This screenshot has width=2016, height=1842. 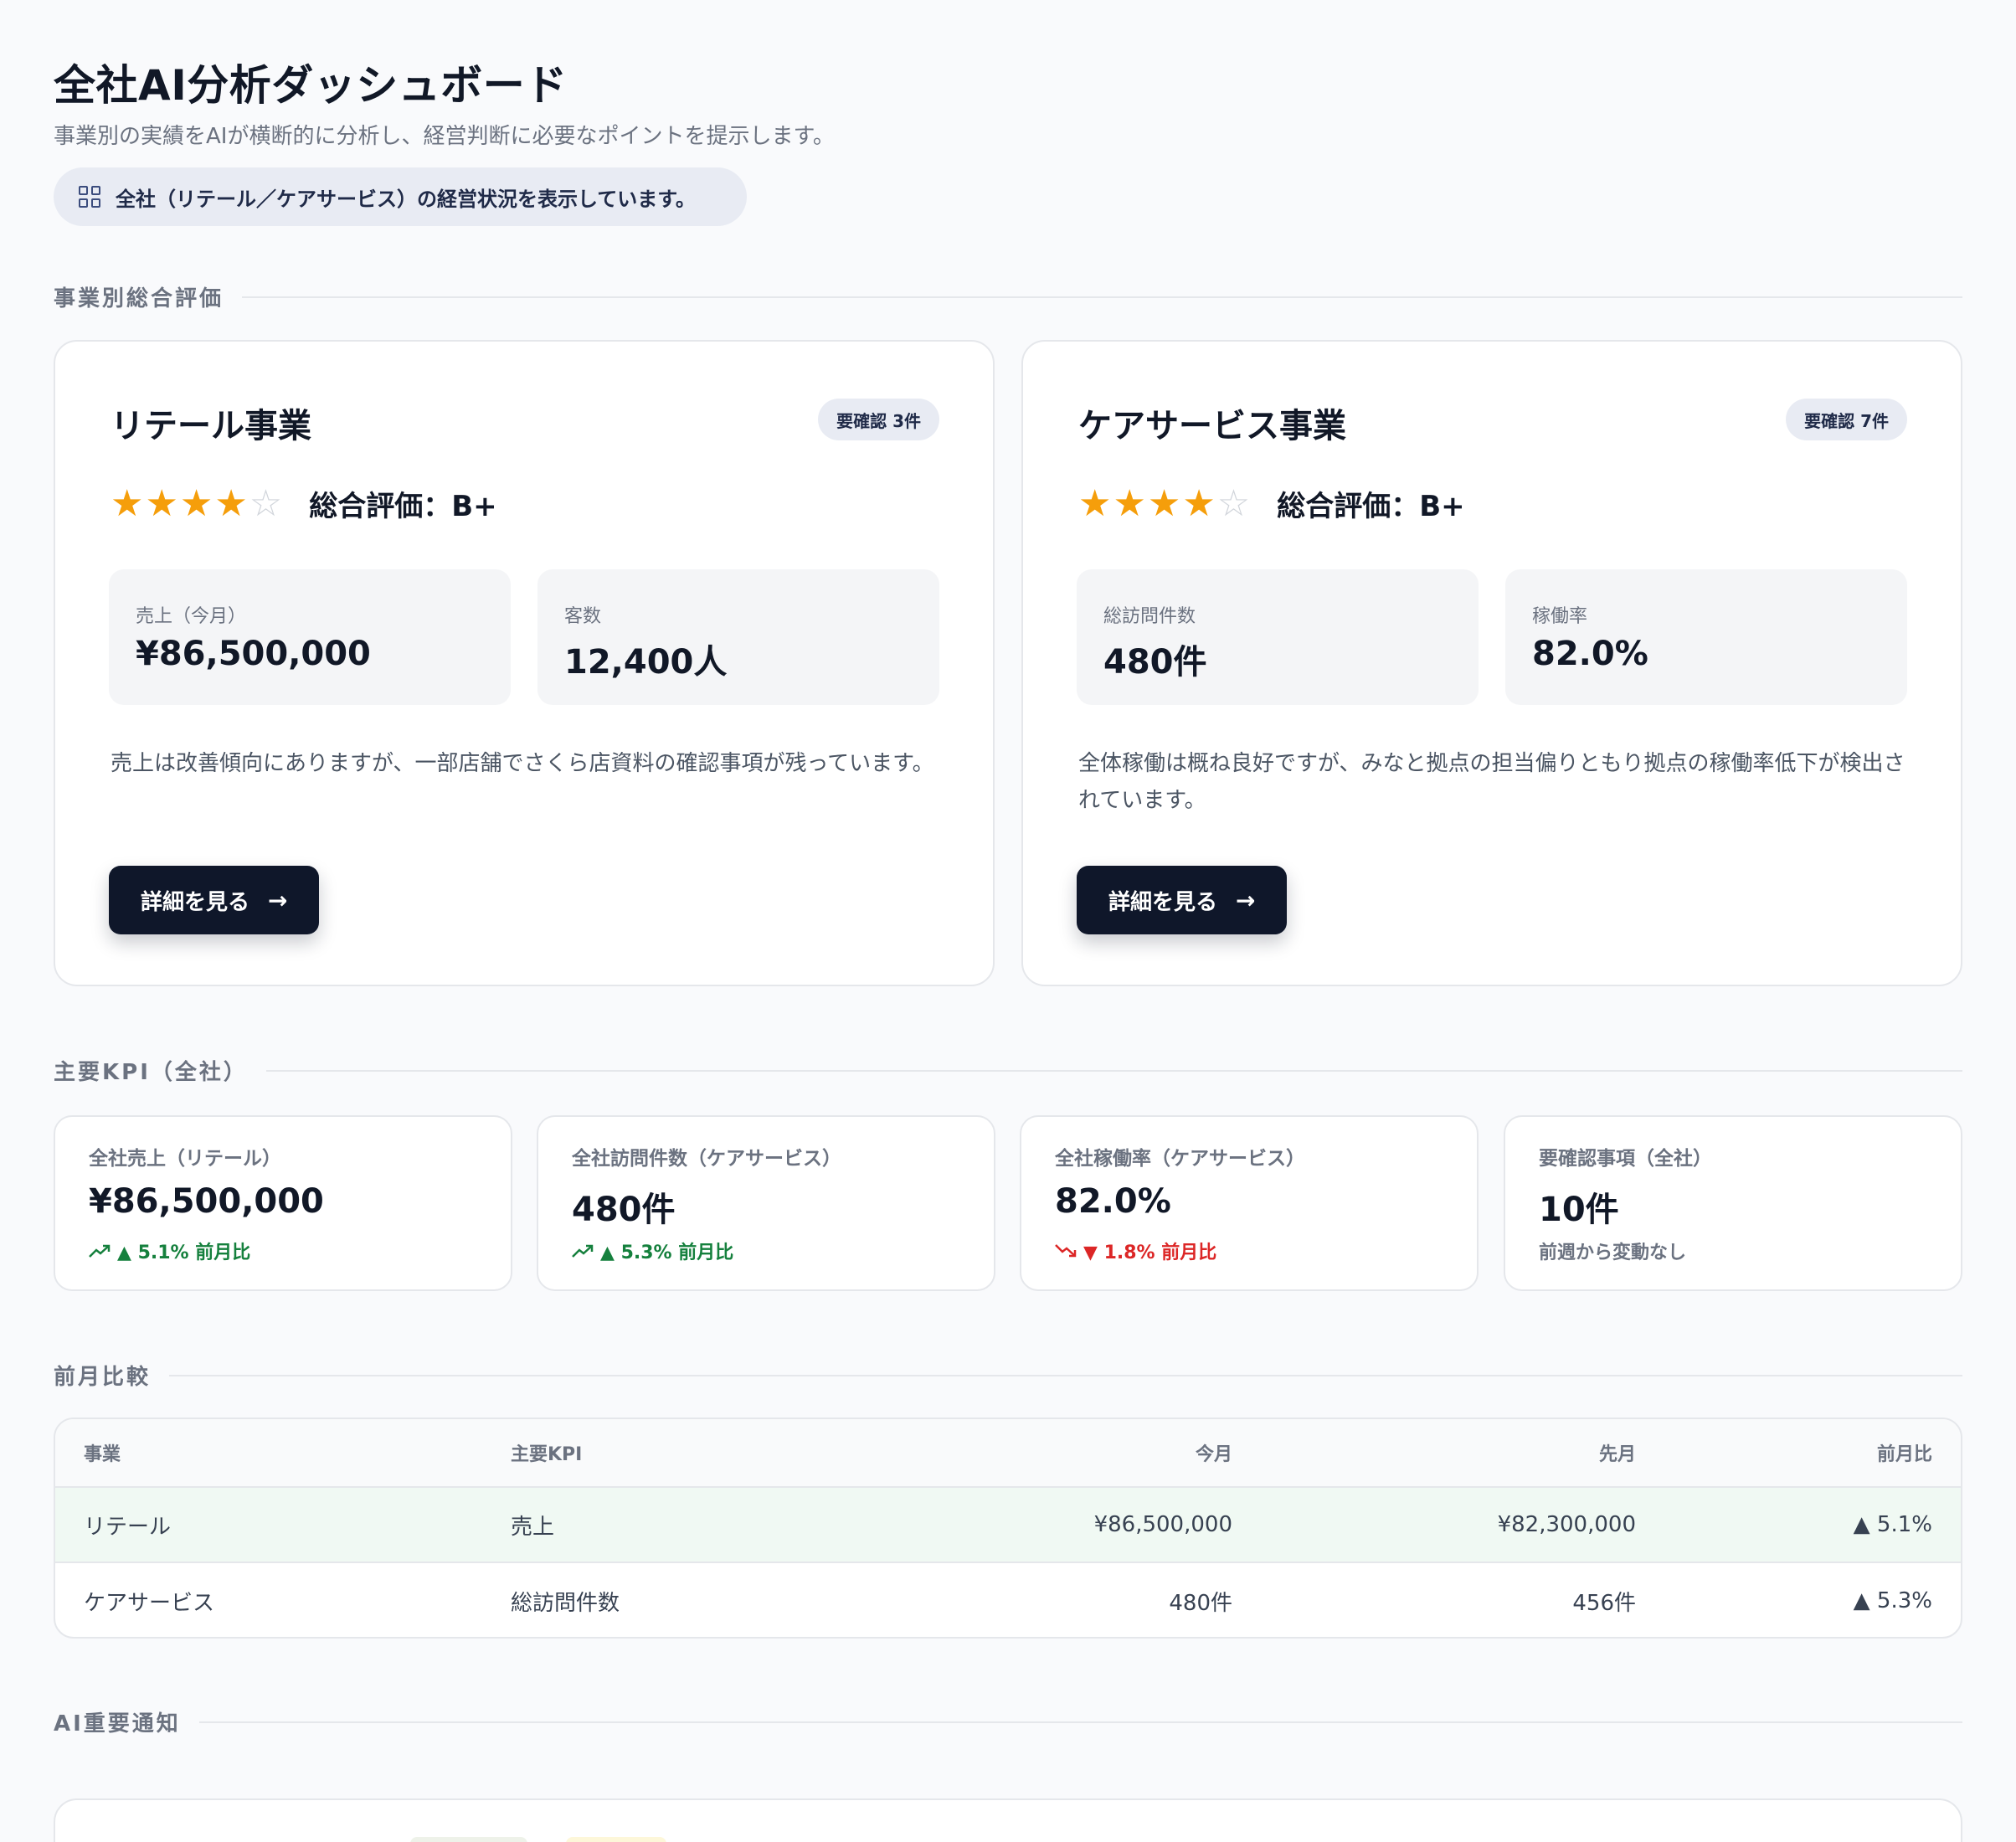 I want to click on metric-value: 12,400人, so click(x=646, y=662).